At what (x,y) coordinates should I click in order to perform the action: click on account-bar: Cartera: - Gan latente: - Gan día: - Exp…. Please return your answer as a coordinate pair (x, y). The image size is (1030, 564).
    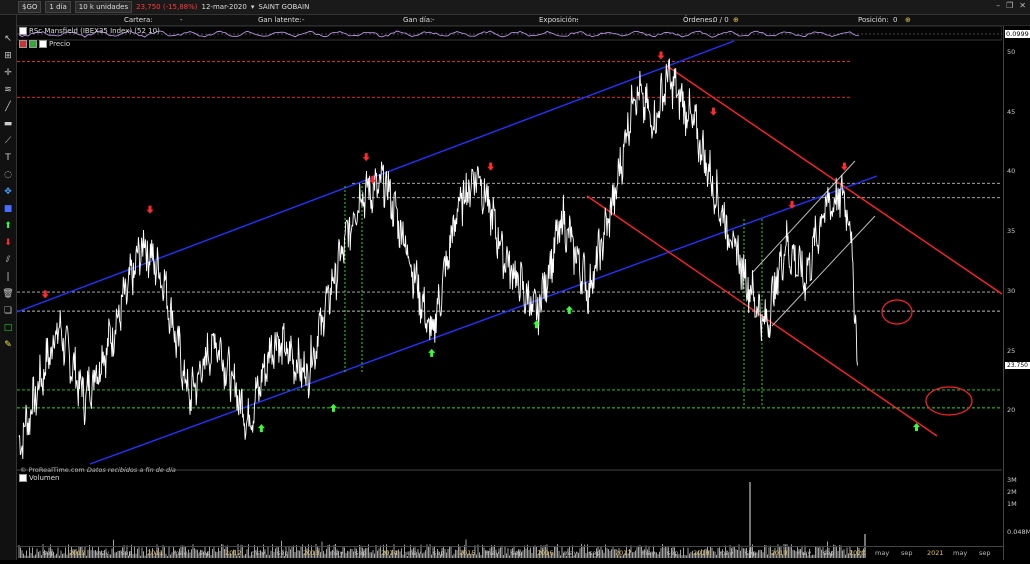
    Looking at the image, I should click on (515, 20).